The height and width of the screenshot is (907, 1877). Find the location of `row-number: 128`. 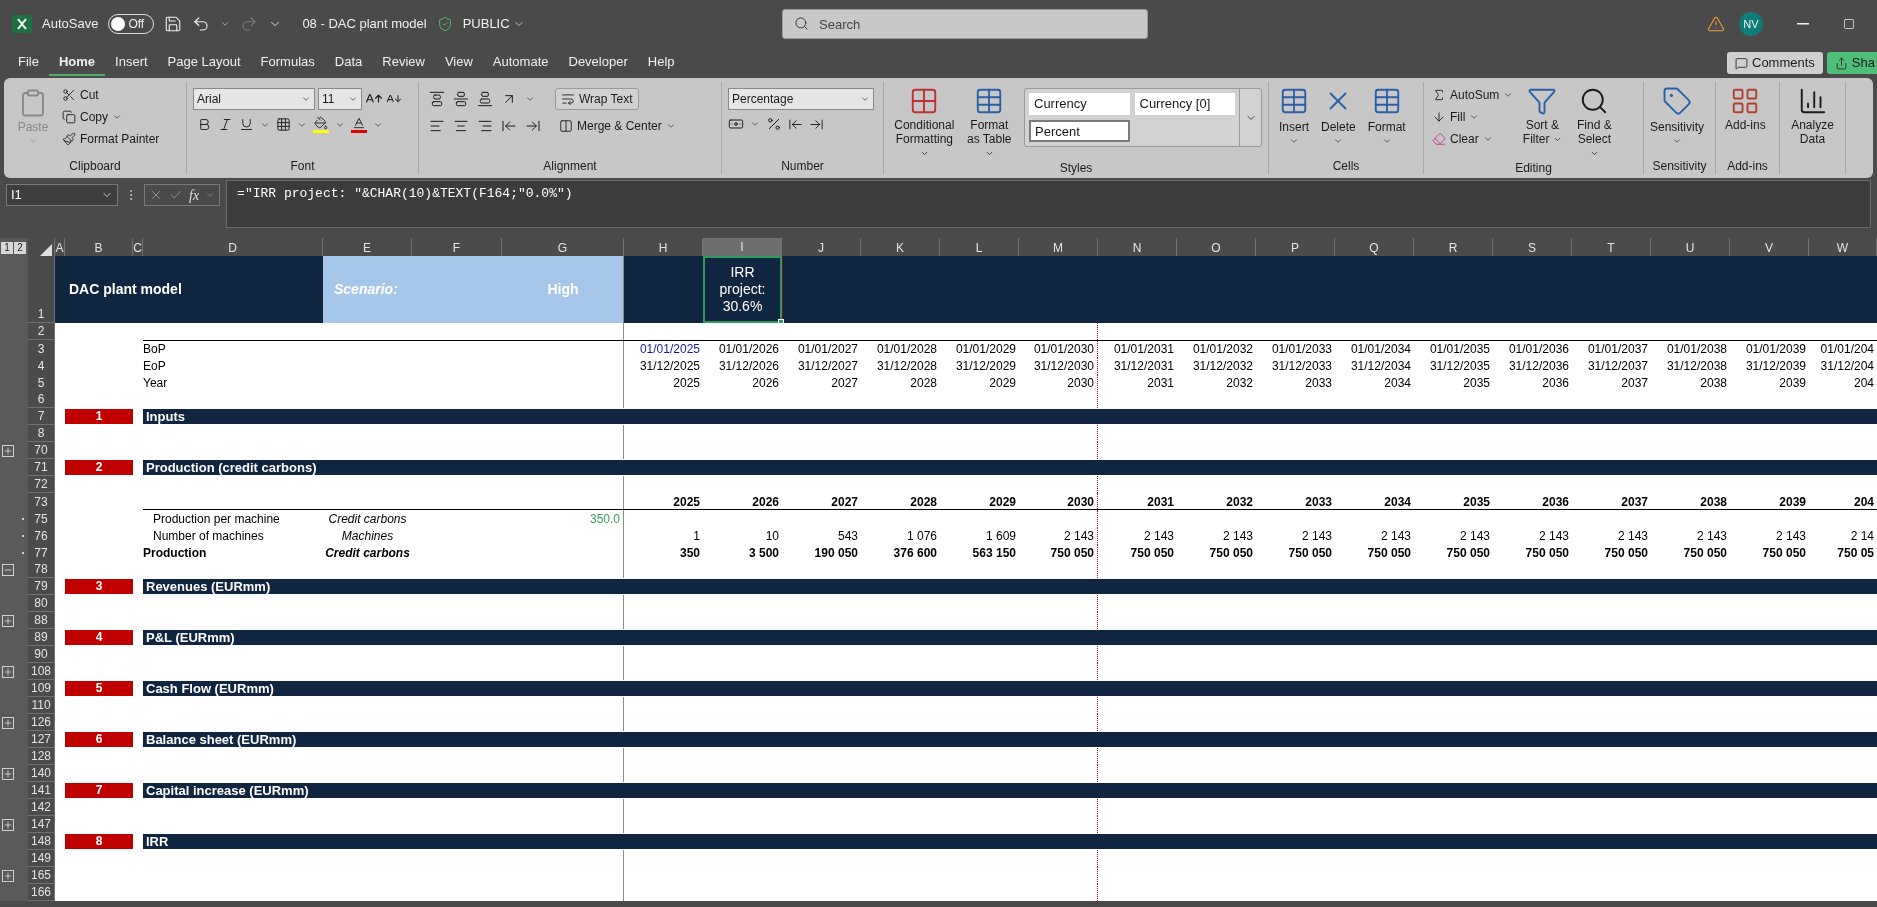

row-number: 128 is located at coordinates (41, 756).